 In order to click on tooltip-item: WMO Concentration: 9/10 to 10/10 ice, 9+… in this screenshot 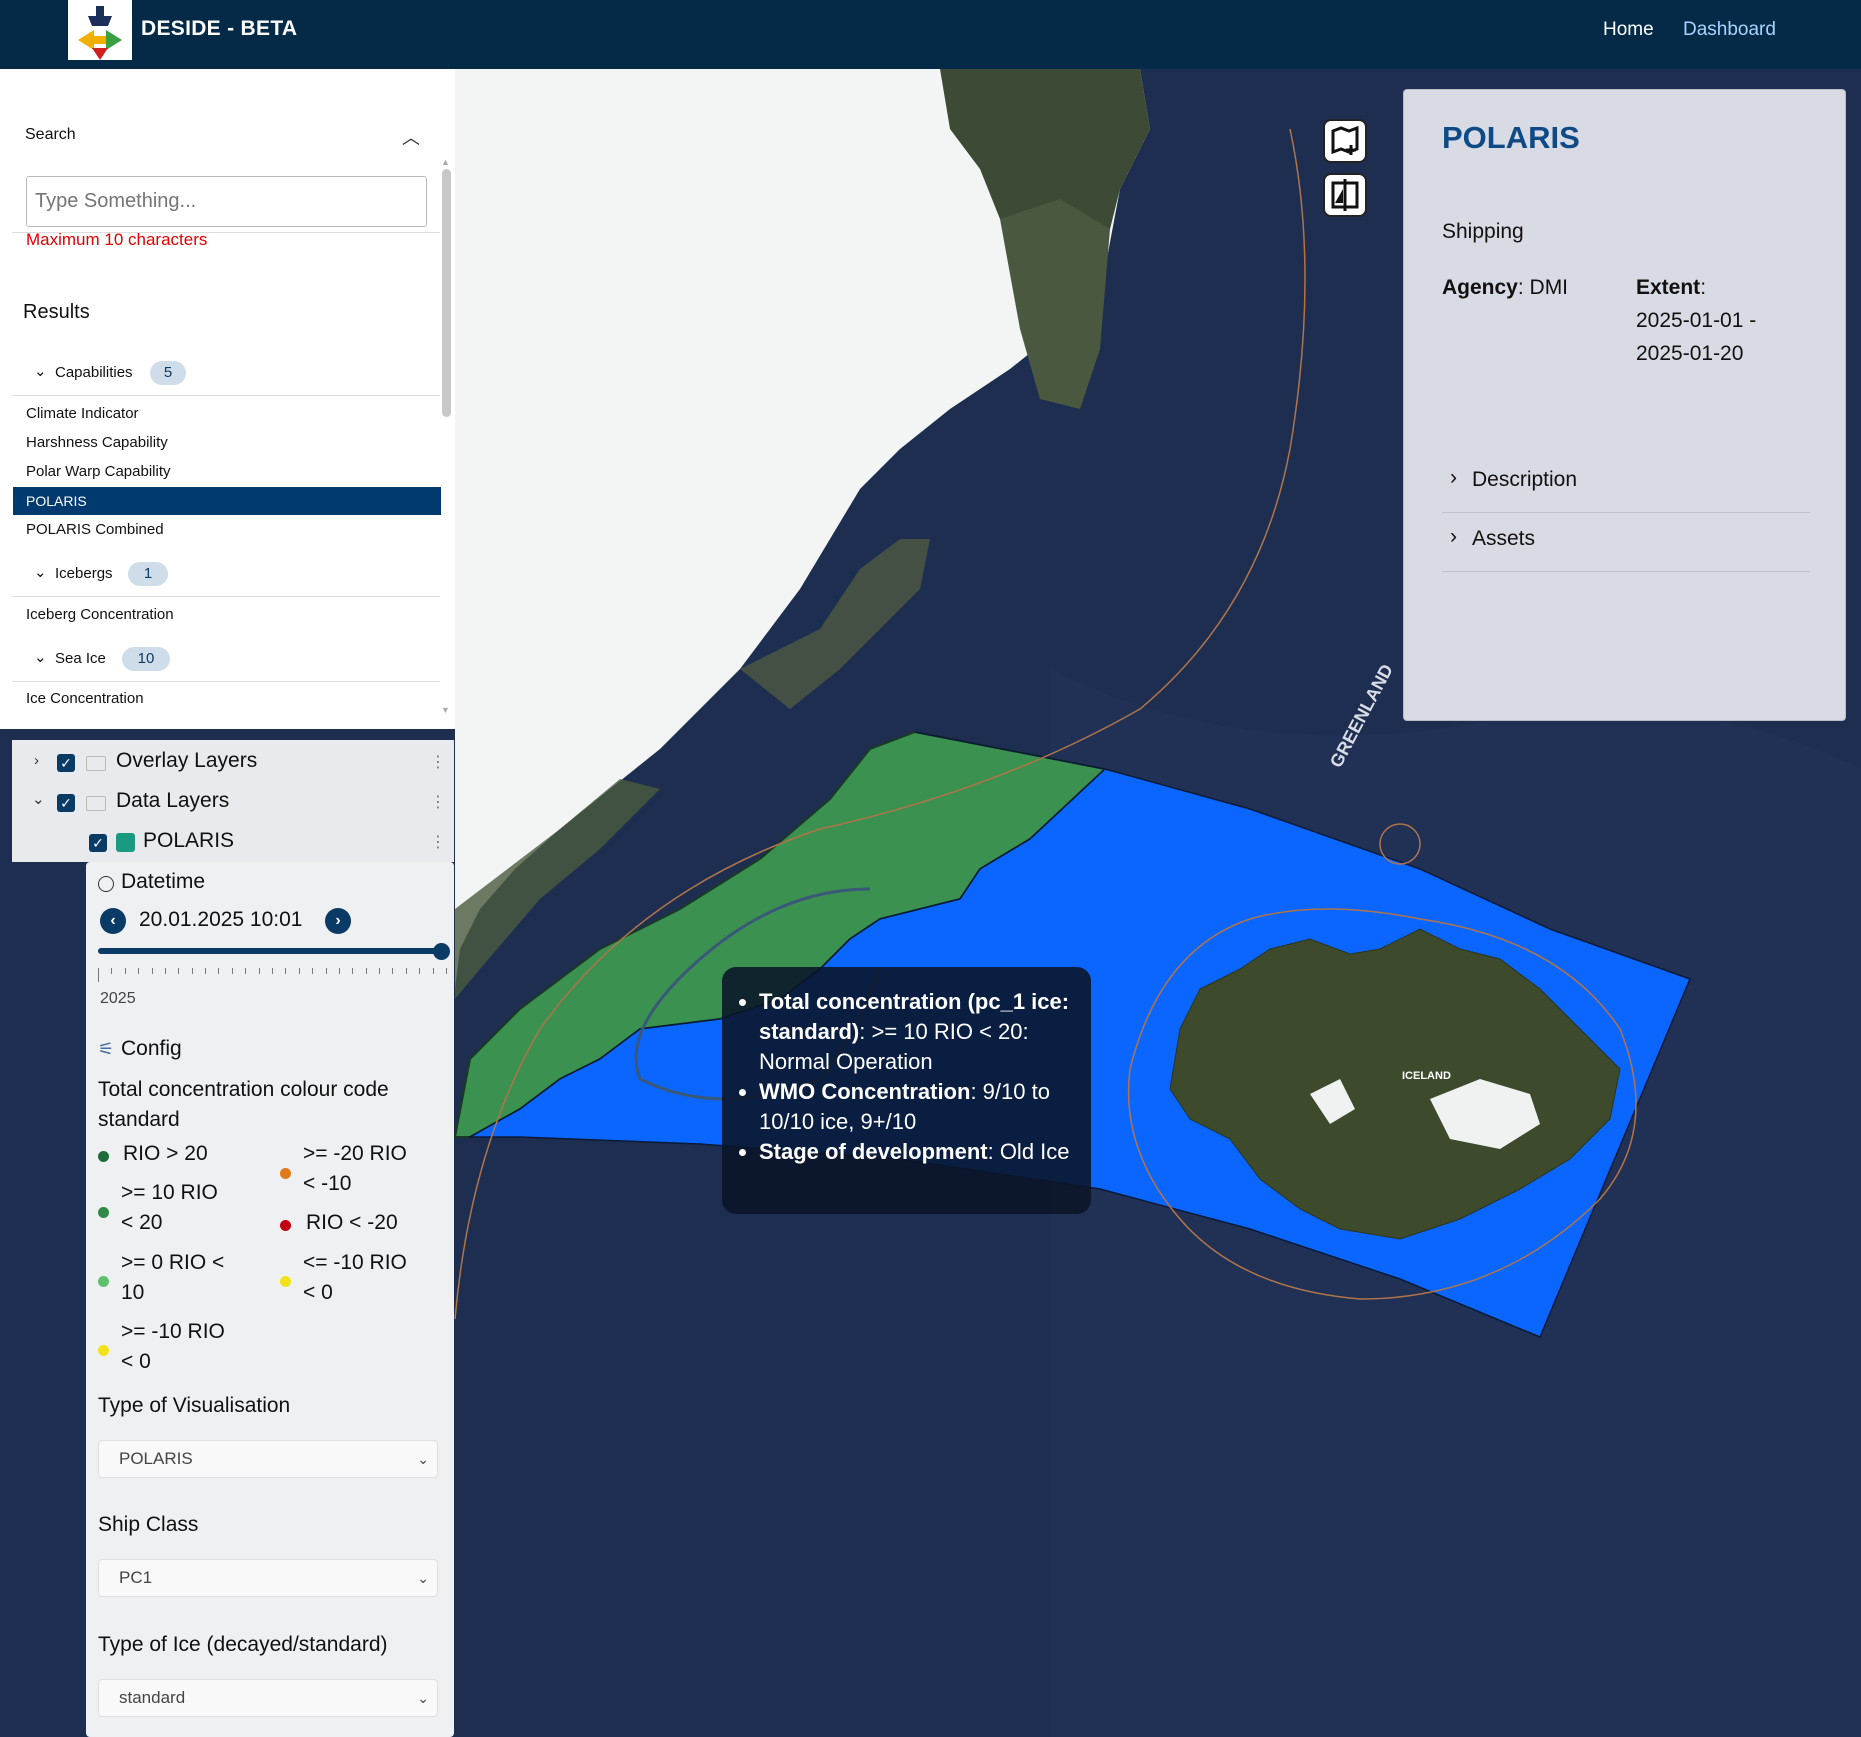, I will do `click(917, 1107)`.